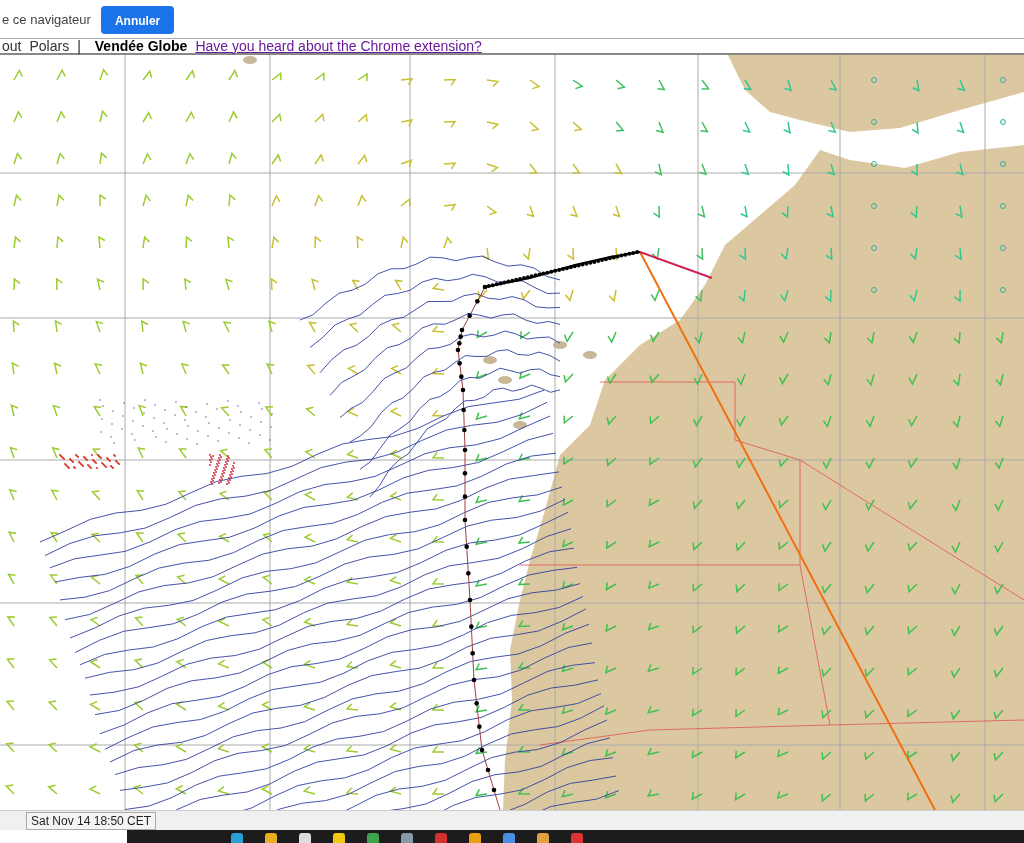  What do you see at coordinates (137, 20) in the screenshot?
I see `cancel-button: Annuler` at bounding box center [137, 20].